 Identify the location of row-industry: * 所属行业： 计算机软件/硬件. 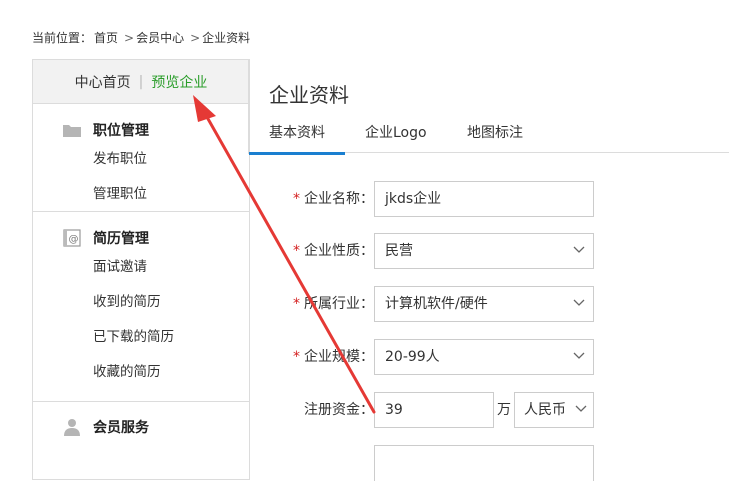
(489, 304).